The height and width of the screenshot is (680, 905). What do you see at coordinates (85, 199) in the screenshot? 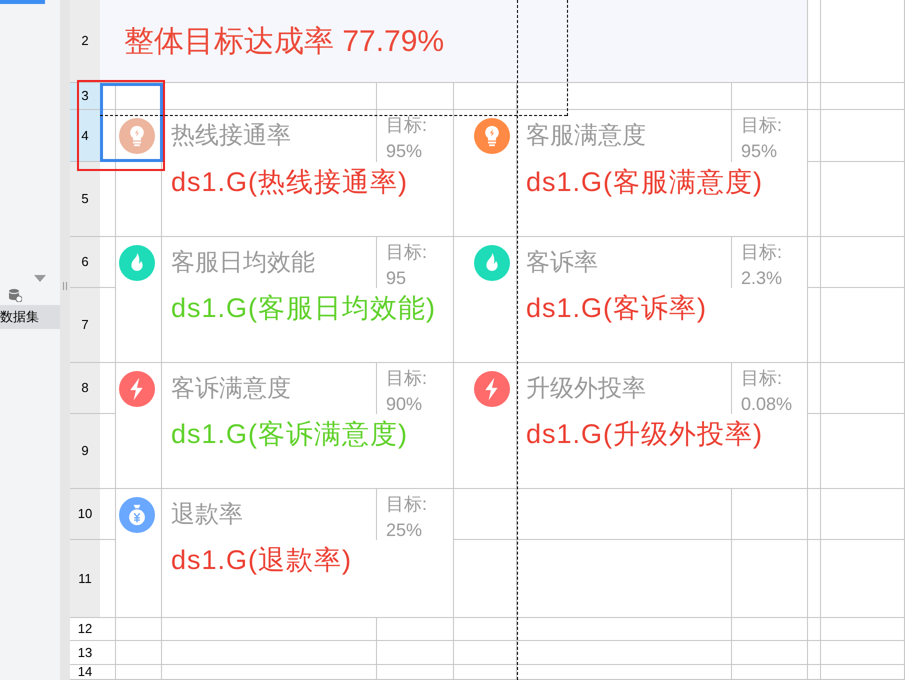
I see `row-header: 5` at bounding box center [85, 199].